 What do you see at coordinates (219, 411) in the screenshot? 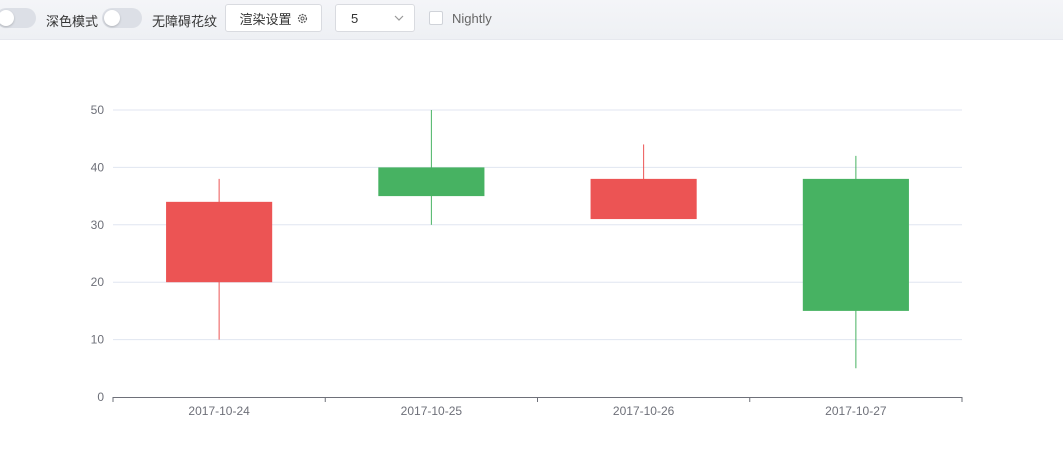
I see `x-tick-label: 2017-10-24` at bounding box center [219, 411].